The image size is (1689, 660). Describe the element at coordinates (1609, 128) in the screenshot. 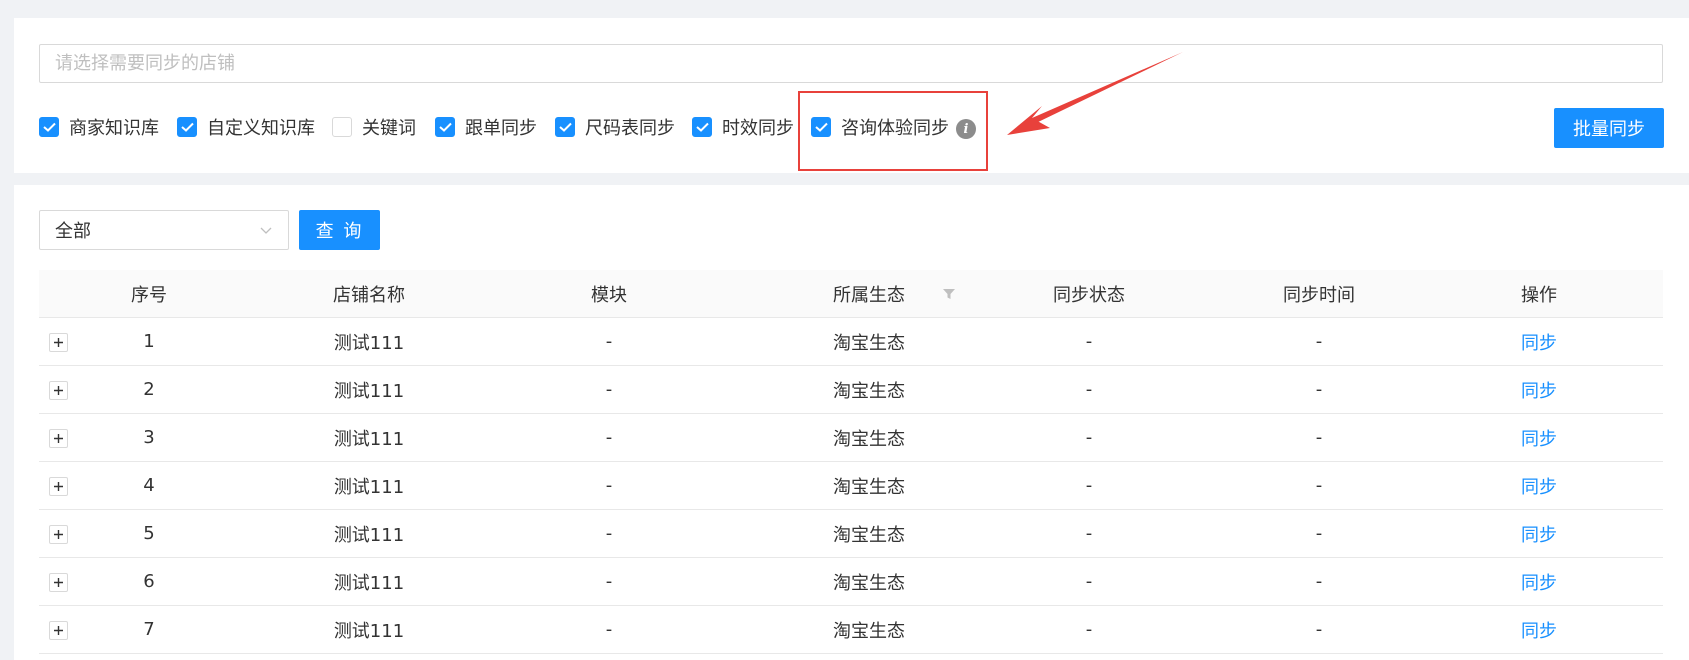

I see `batch-sync-button: 批量同步` at that location.